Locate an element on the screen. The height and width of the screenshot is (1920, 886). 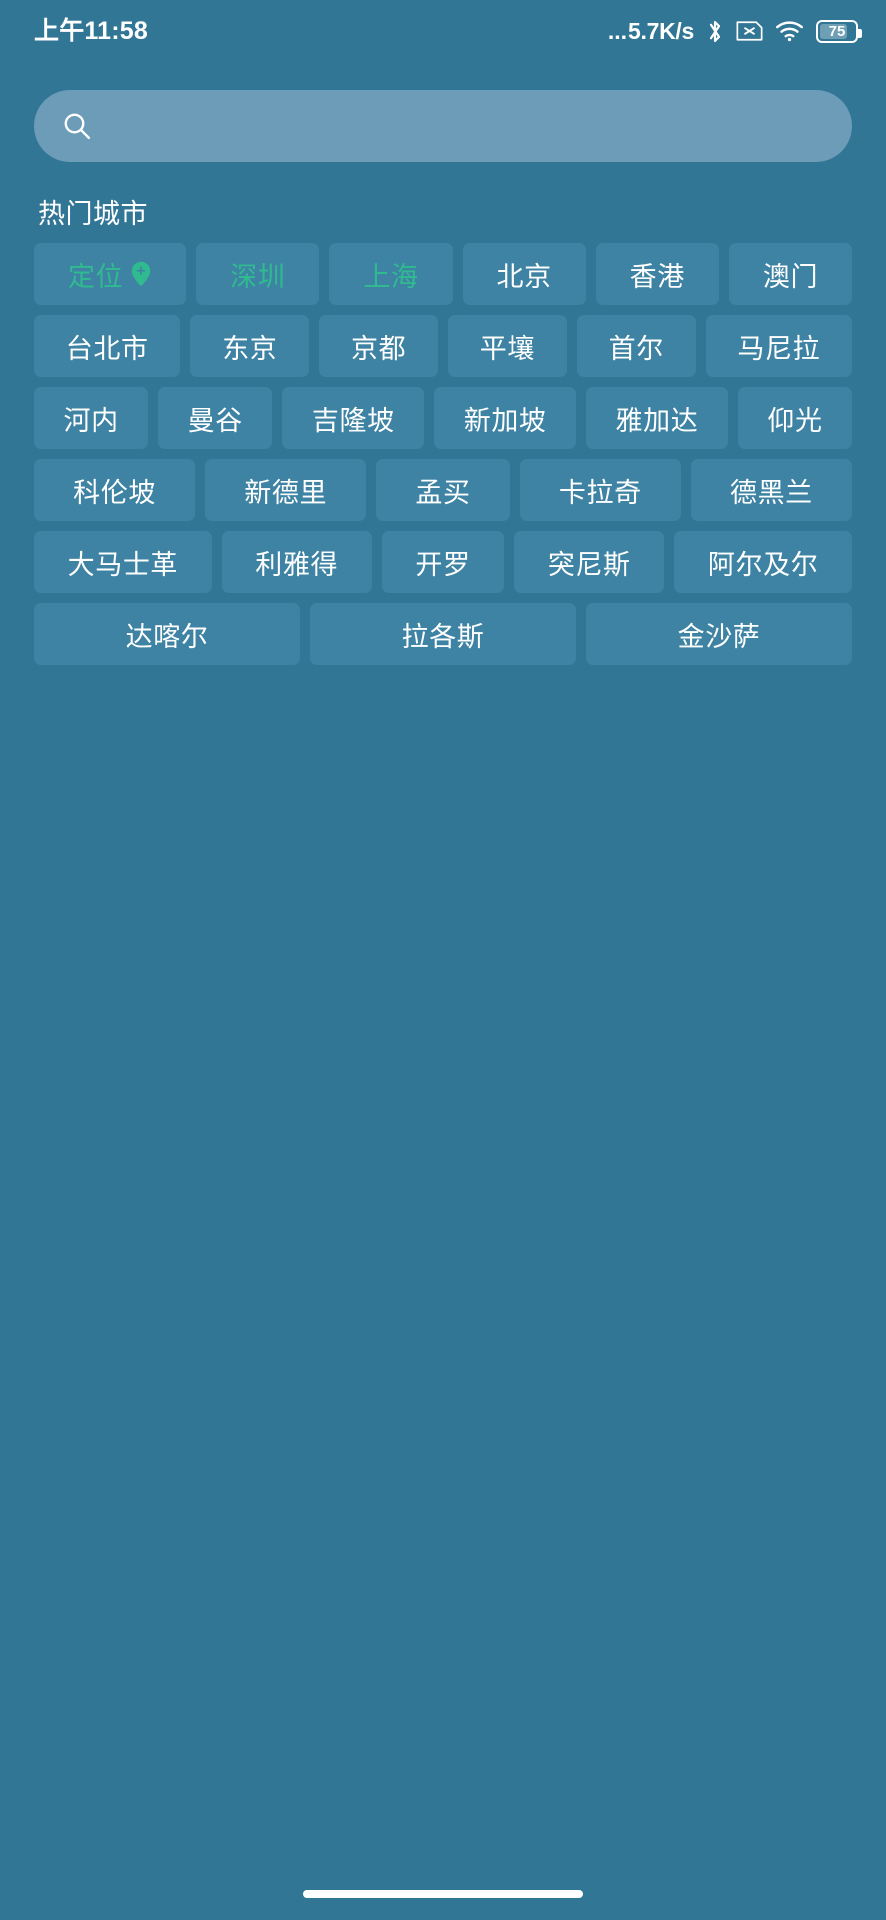
chip-row: 达喀尔 拉各斯 金沙萨 is located at coordinates (443, 634).